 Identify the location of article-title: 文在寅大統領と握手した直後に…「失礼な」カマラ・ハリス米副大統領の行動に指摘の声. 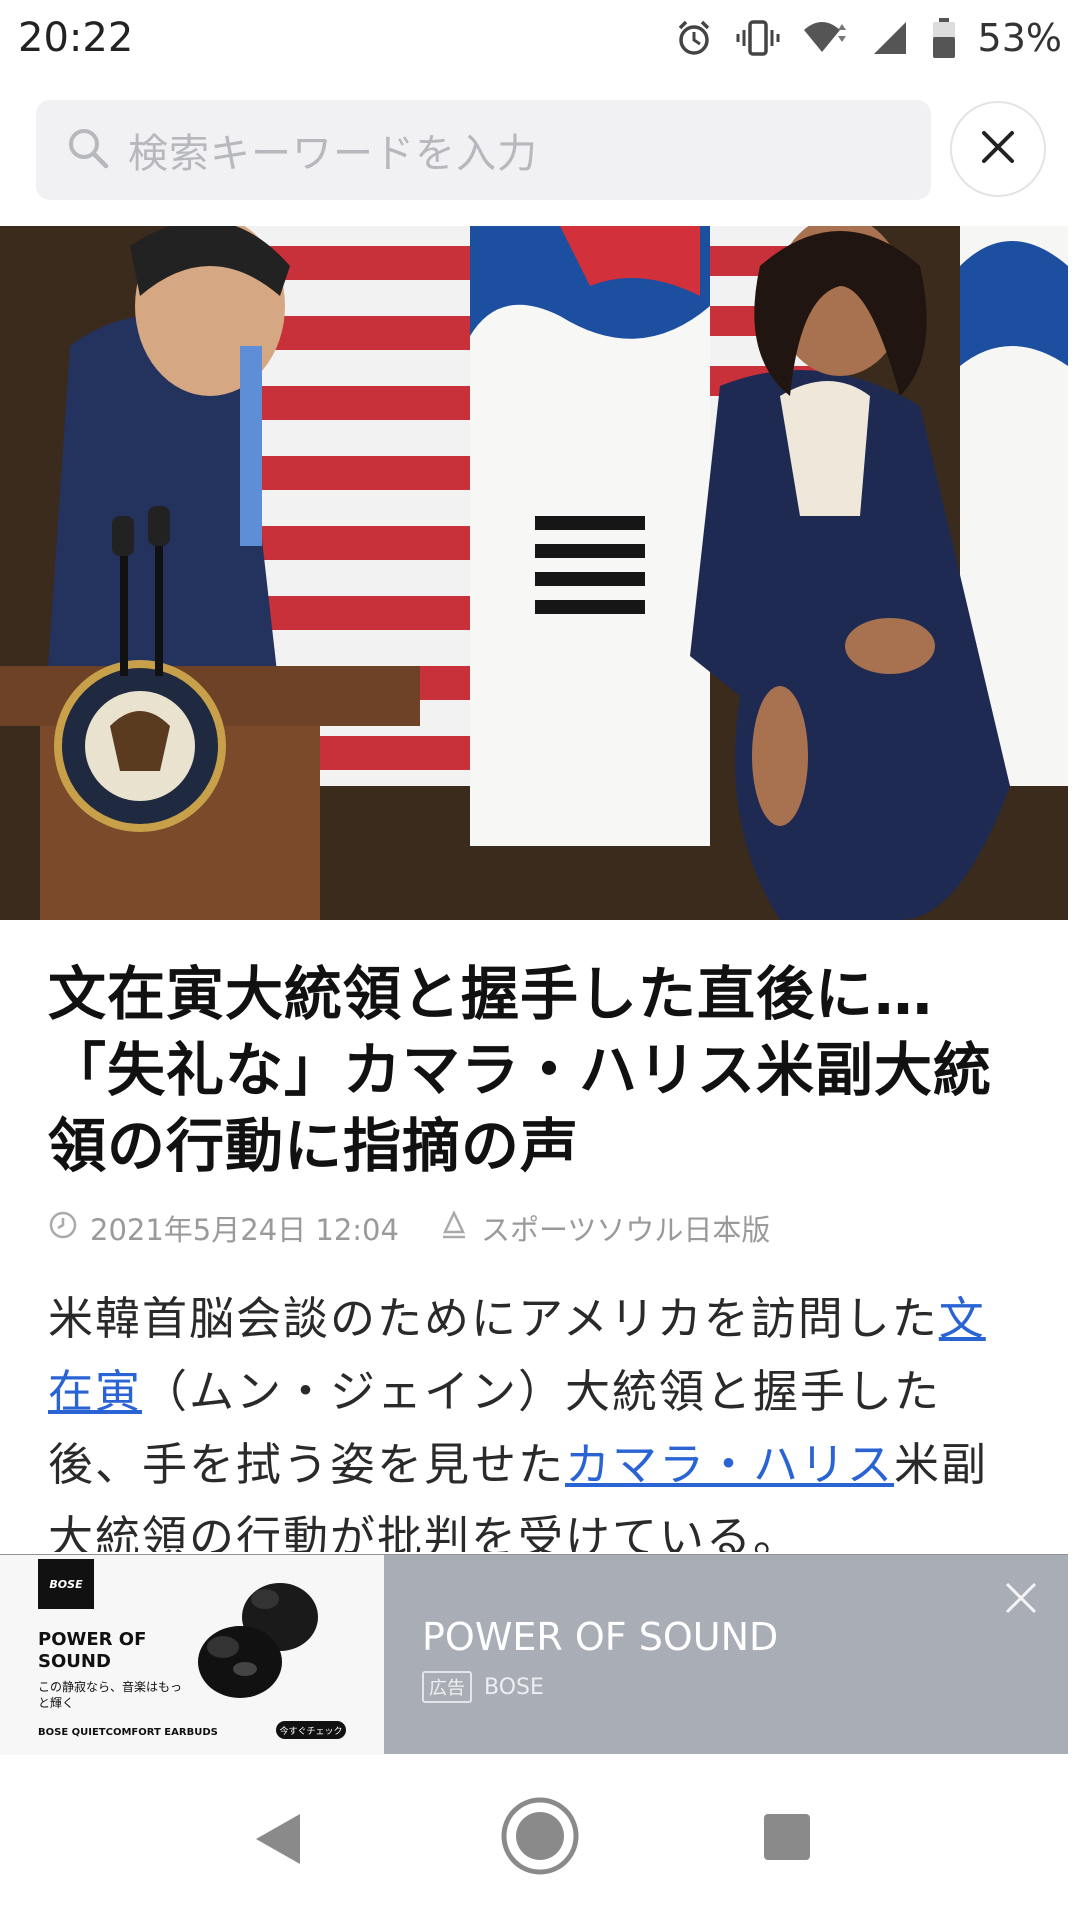
(520, 1070).